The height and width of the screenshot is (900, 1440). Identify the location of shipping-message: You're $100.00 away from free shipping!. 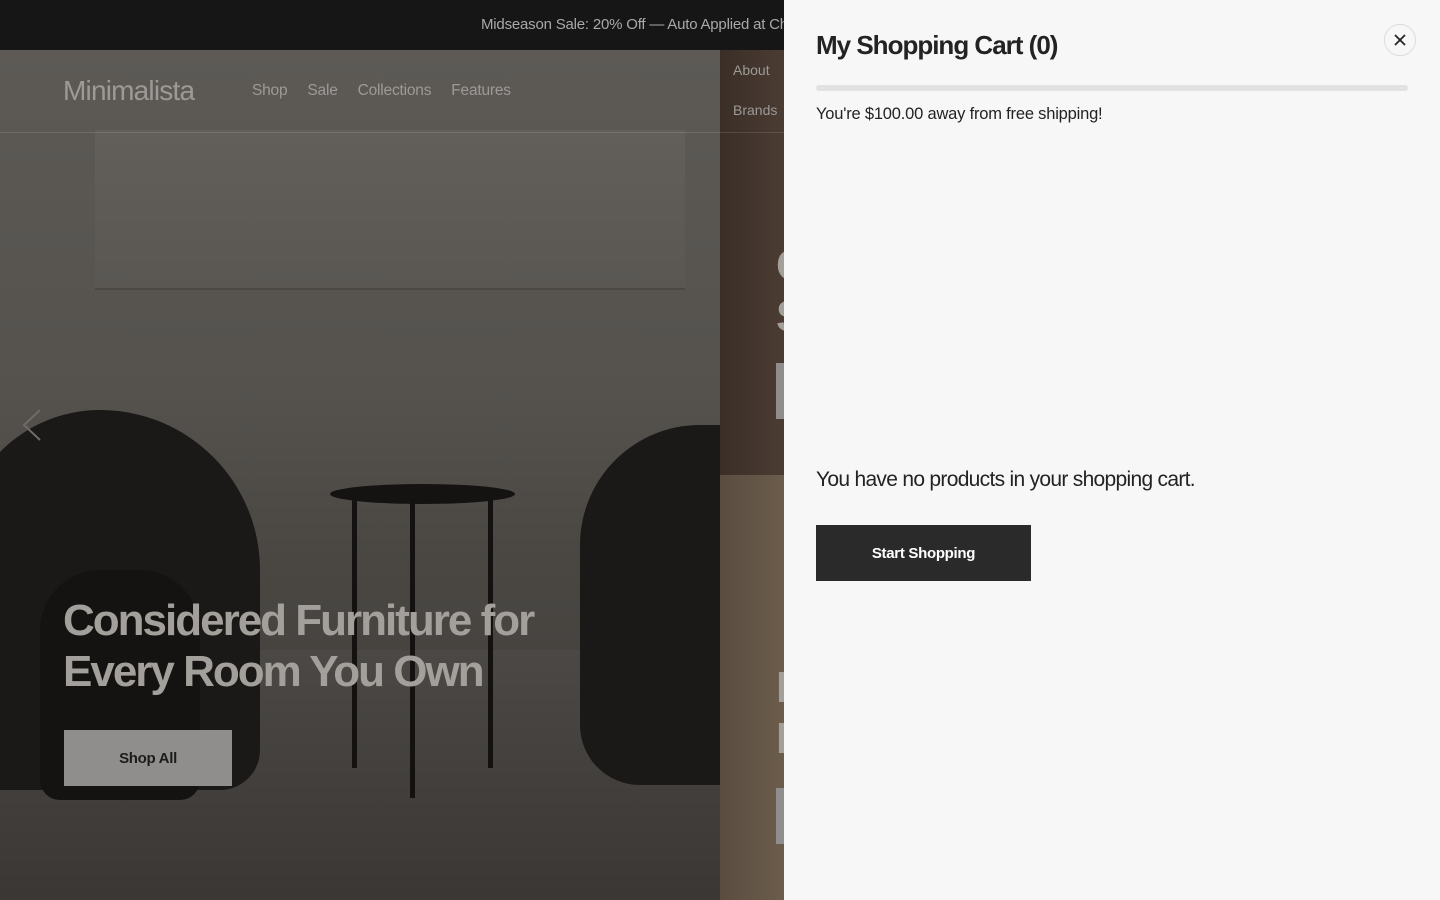
(959, 114).